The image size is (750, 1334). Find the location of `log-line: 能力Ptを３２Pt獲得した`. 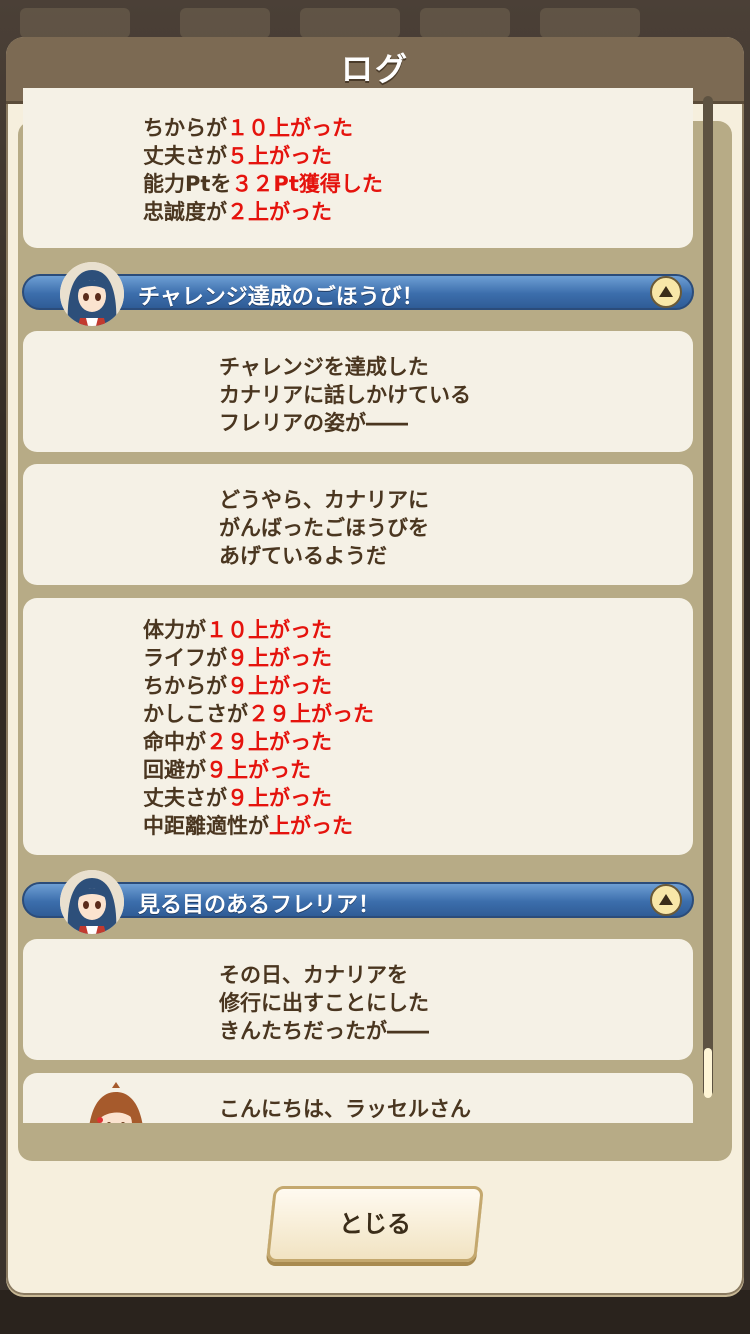

log-line: 能力Ptを３２Pt獲得した is located at coordinates (263, 184).